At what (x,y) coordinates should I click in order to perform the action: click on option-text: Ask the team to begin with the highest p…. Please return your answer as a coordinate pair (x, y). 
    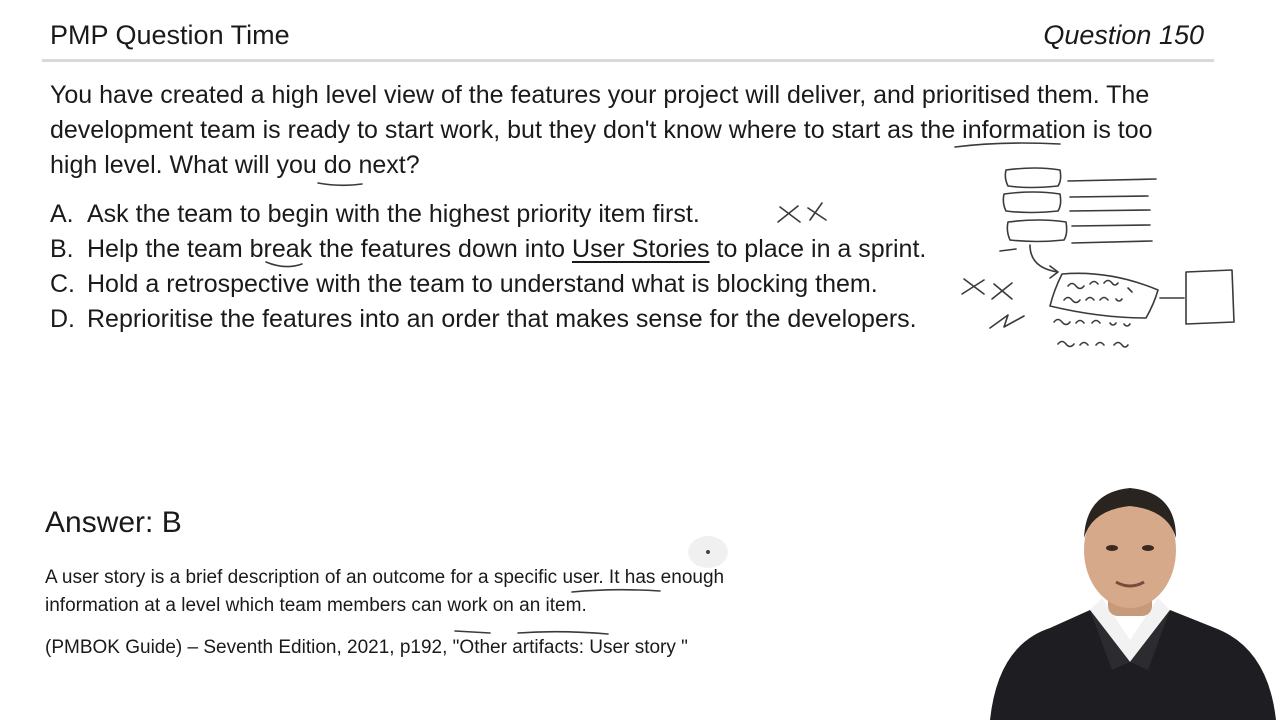
    Looking at the image, I should click on (393, 214).